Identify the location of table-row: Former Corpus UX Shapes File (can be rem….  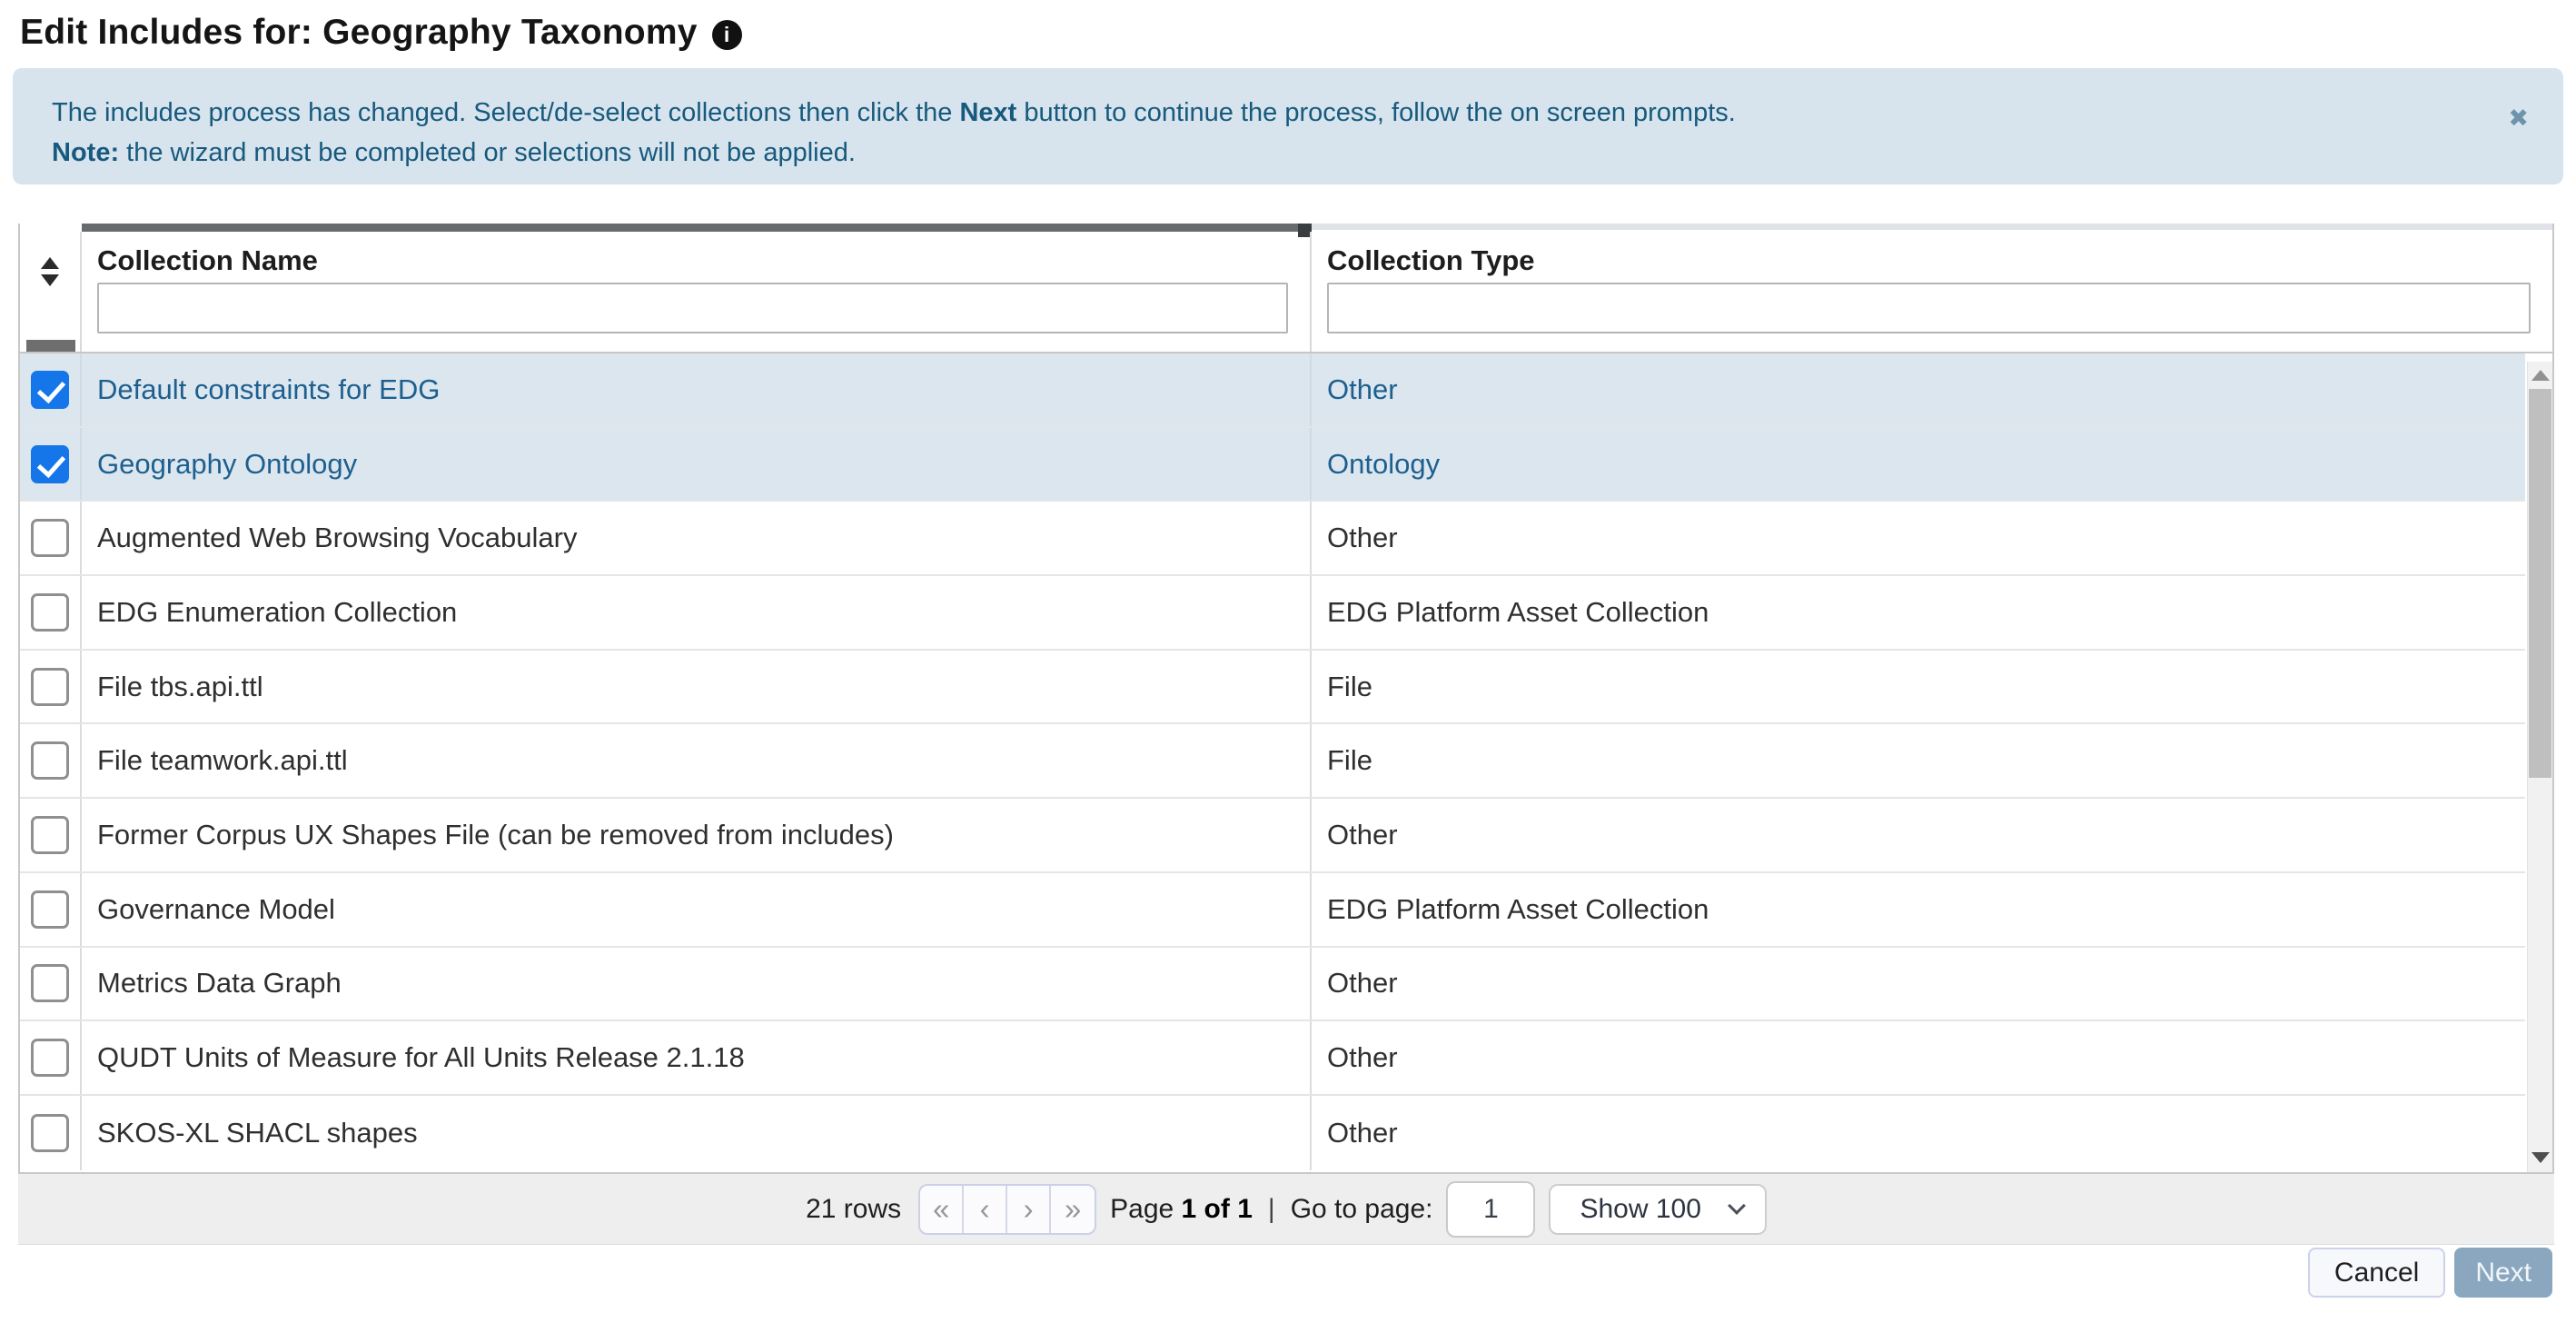
(1272, 836).